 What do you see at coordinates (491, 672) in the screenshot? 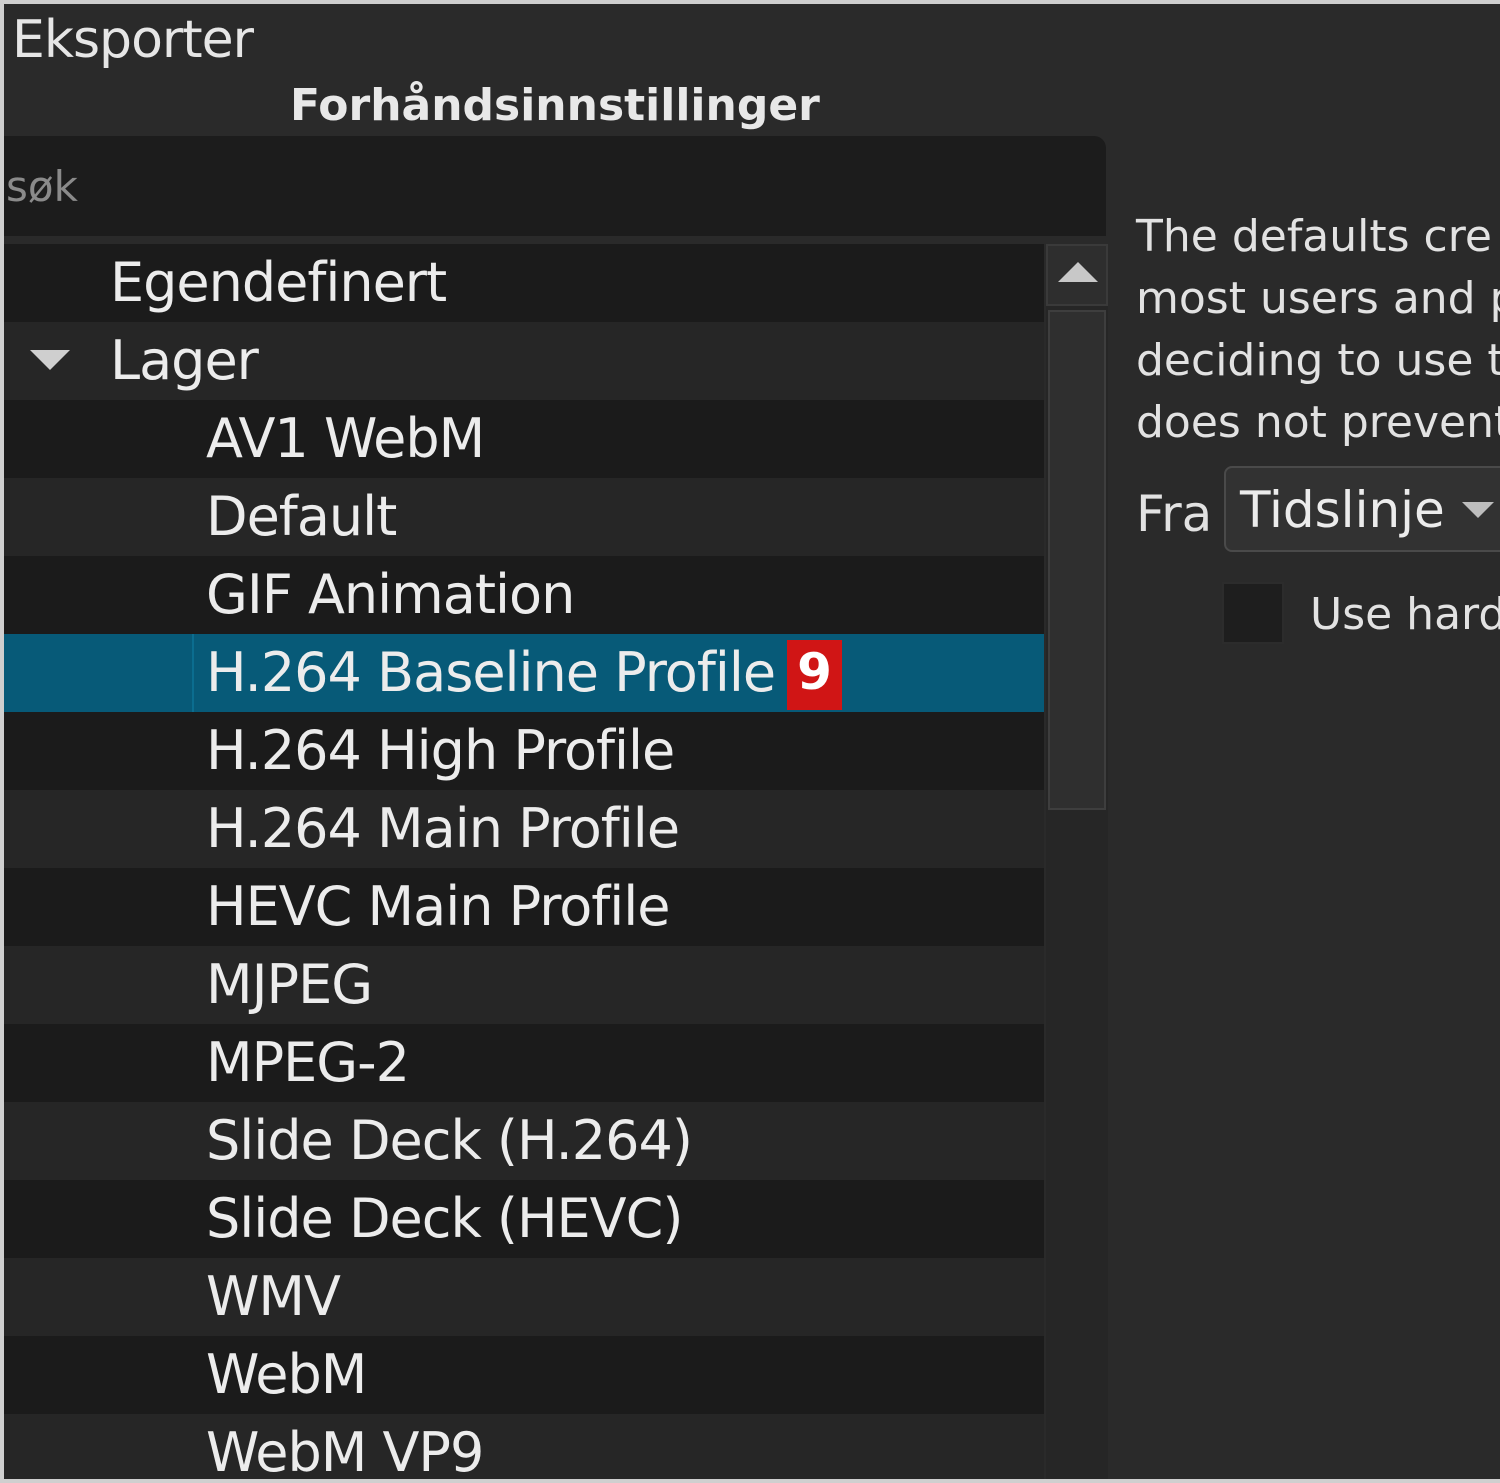
I see `preset-item-label: H.264 Baseline Profile` at bounding box center [491, 672].